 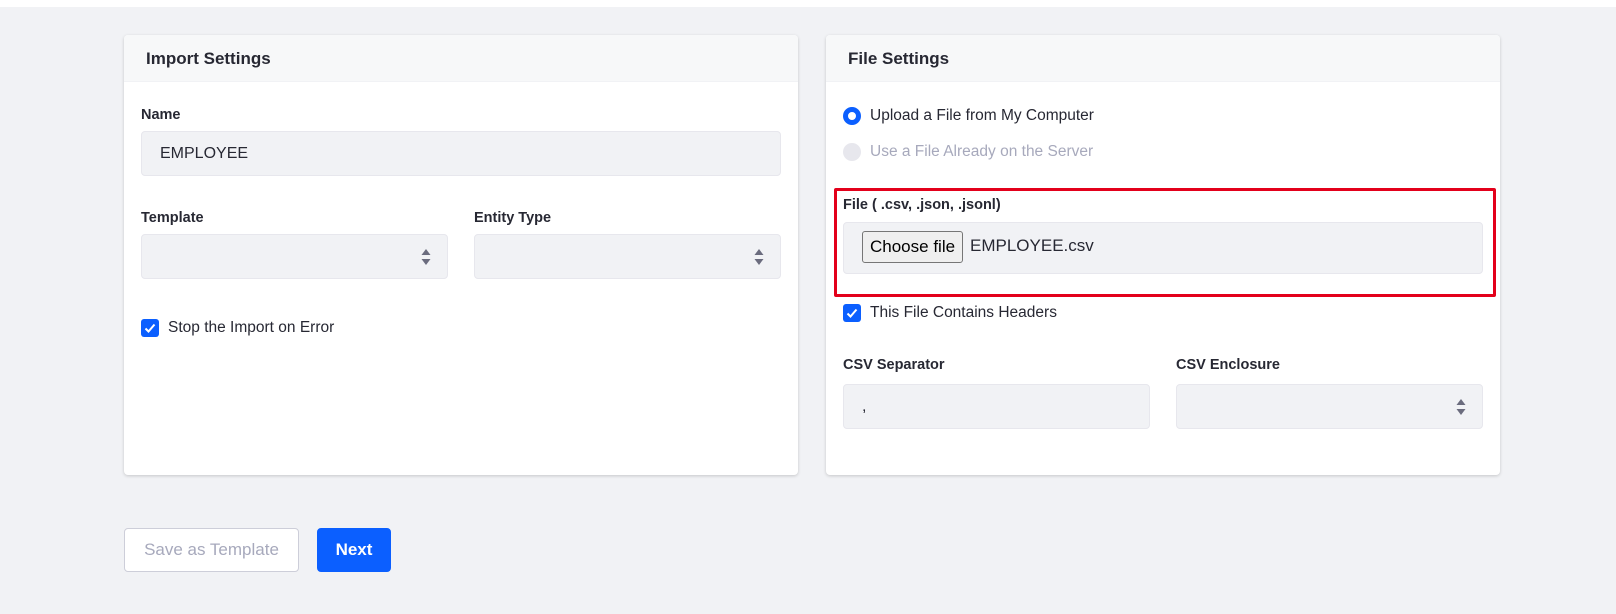 What do you see at coordinates (1163, 58) in the screenshot?
I see `file-settings-title: File Settings` at bounding box center [1163, 58].